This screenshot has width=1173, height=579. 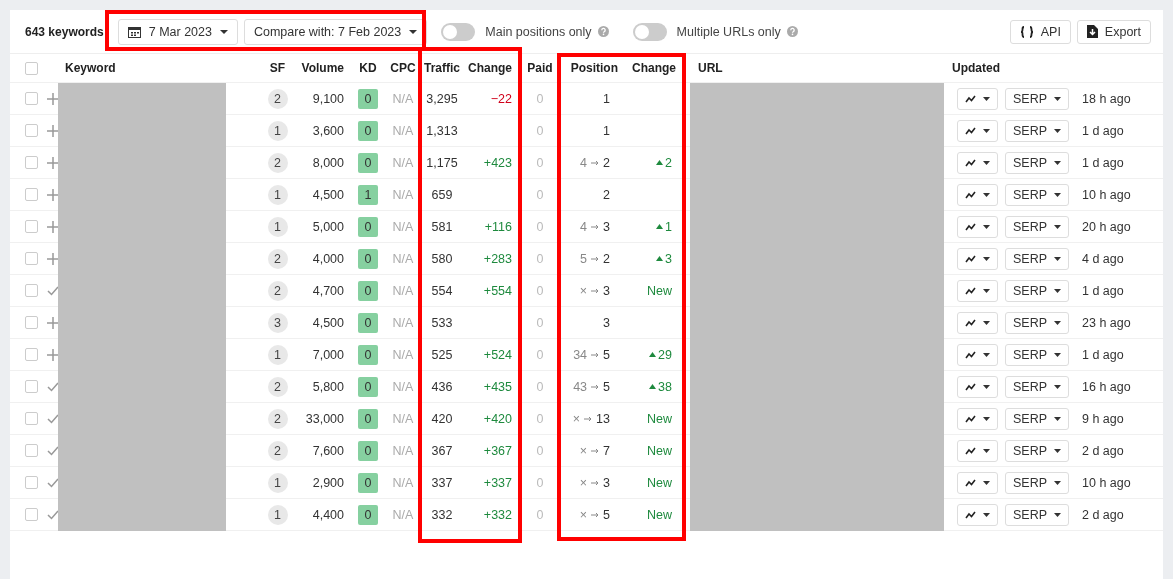 I want to click on column-header: Volume, so click(x=324, y=68).